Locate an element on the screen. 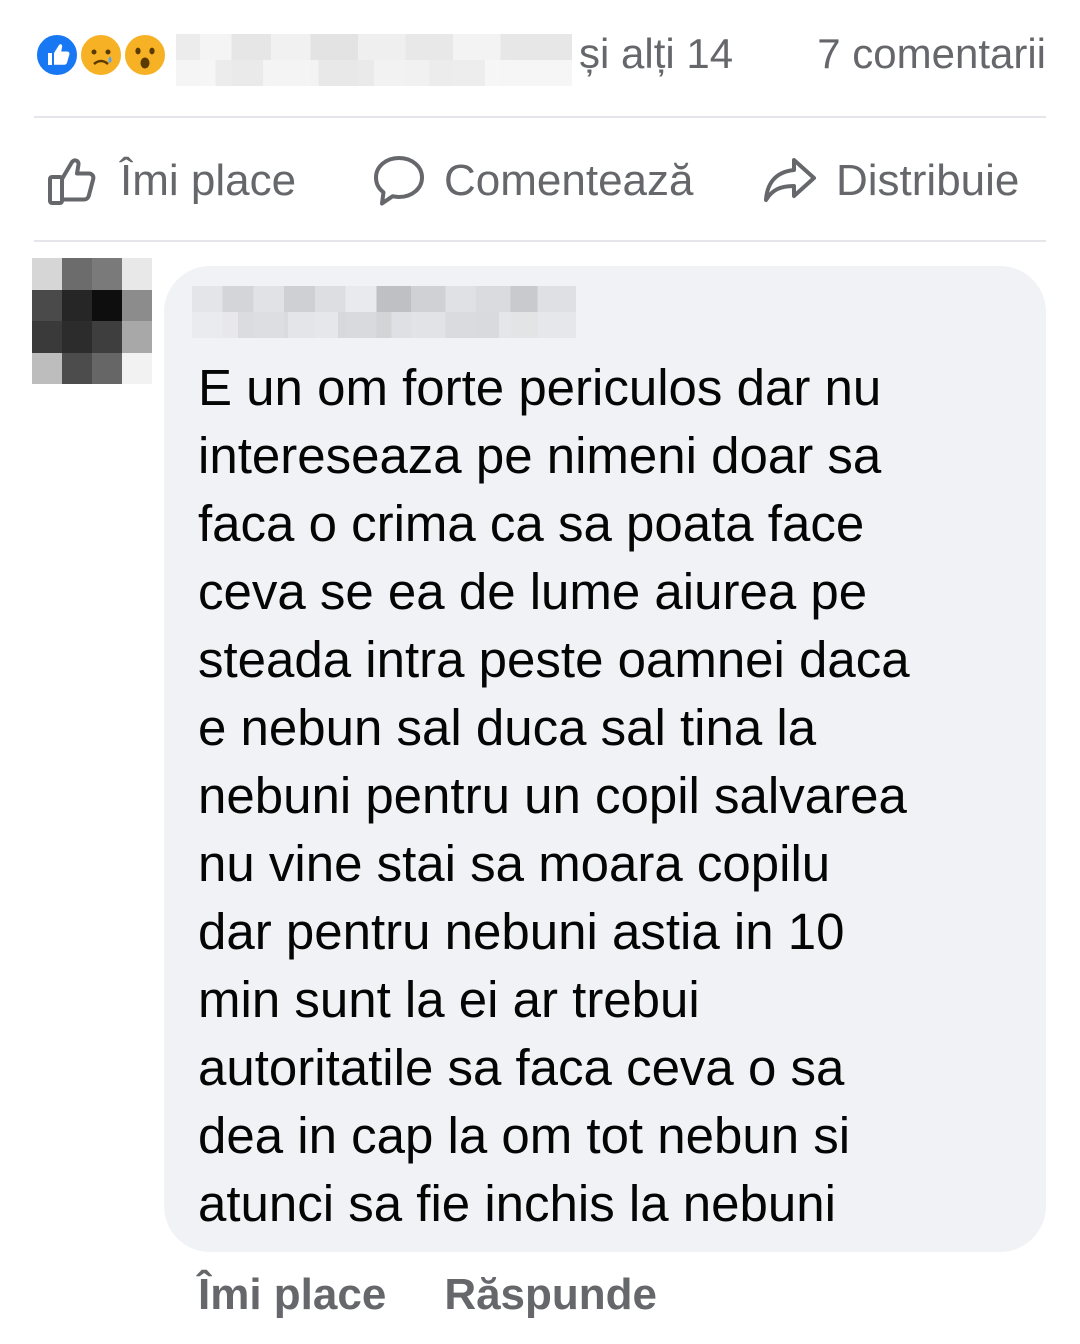 The height and width of the screenshot is (1344, 1080). comments-count: 7 comentarii is located at coordinates (931, 54).